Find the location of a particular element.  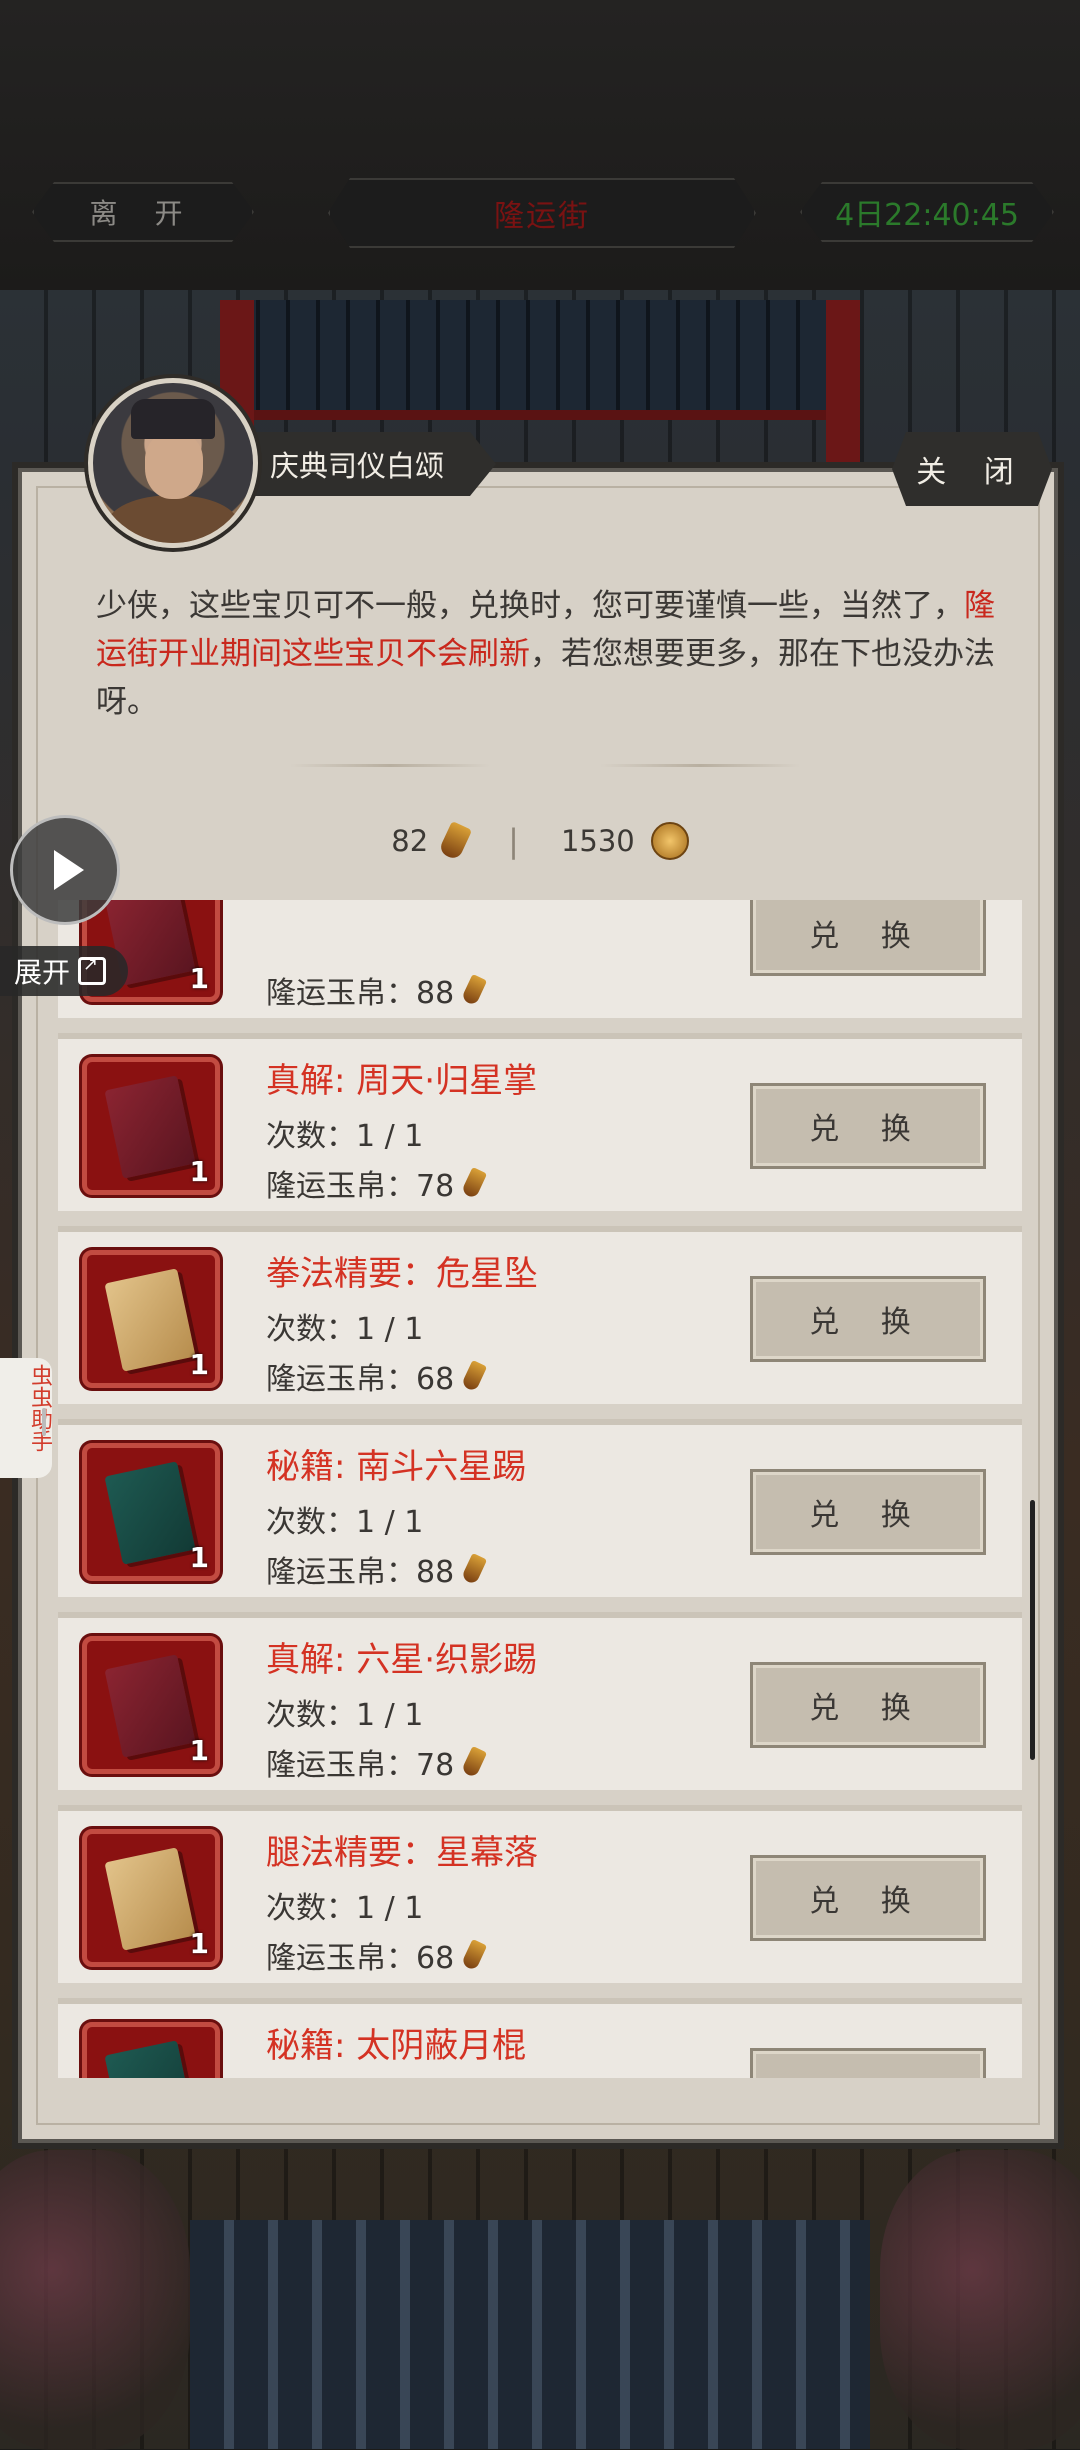

coin-icon is located at coordinates (669, 841).